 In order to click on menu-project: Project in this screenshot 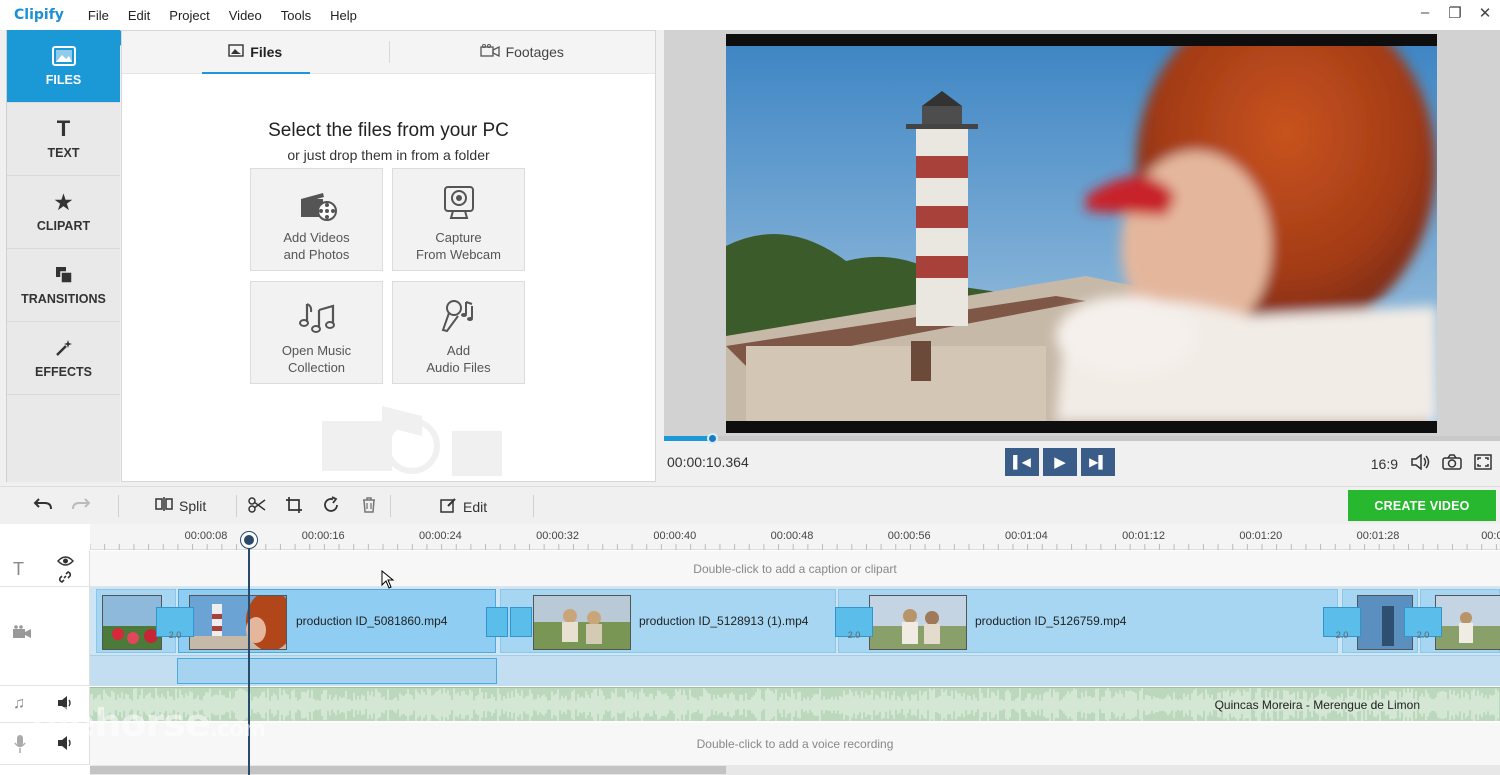, I will do `click(189, 15)`.